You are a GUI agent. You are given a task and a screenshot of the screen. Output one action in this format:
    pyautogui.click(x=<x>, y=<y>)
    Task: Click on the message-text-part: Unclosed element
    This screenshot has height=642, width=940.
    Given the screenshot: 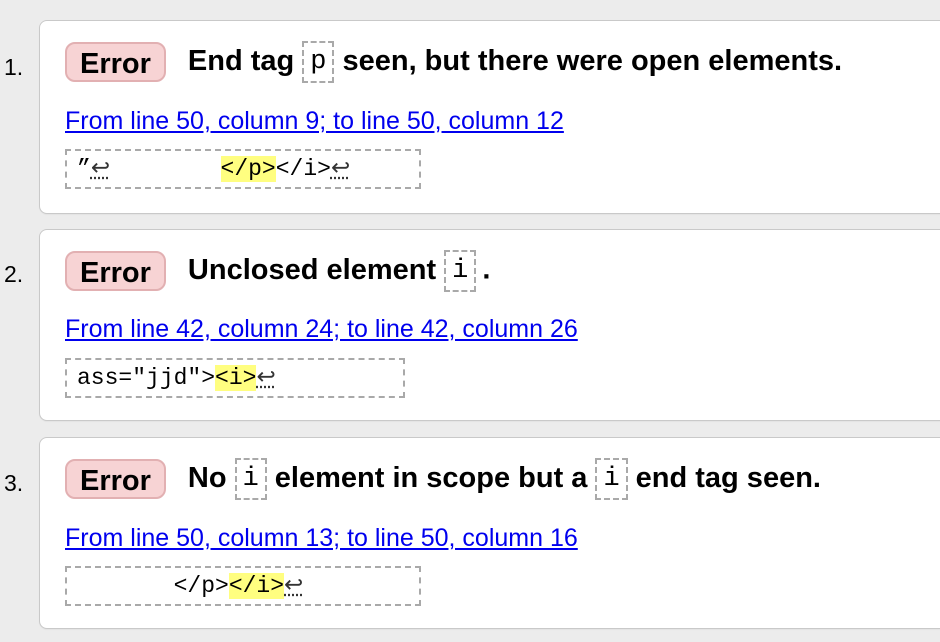 What is the action you would take?
    pyautogui.click(x=312, y=269)
    